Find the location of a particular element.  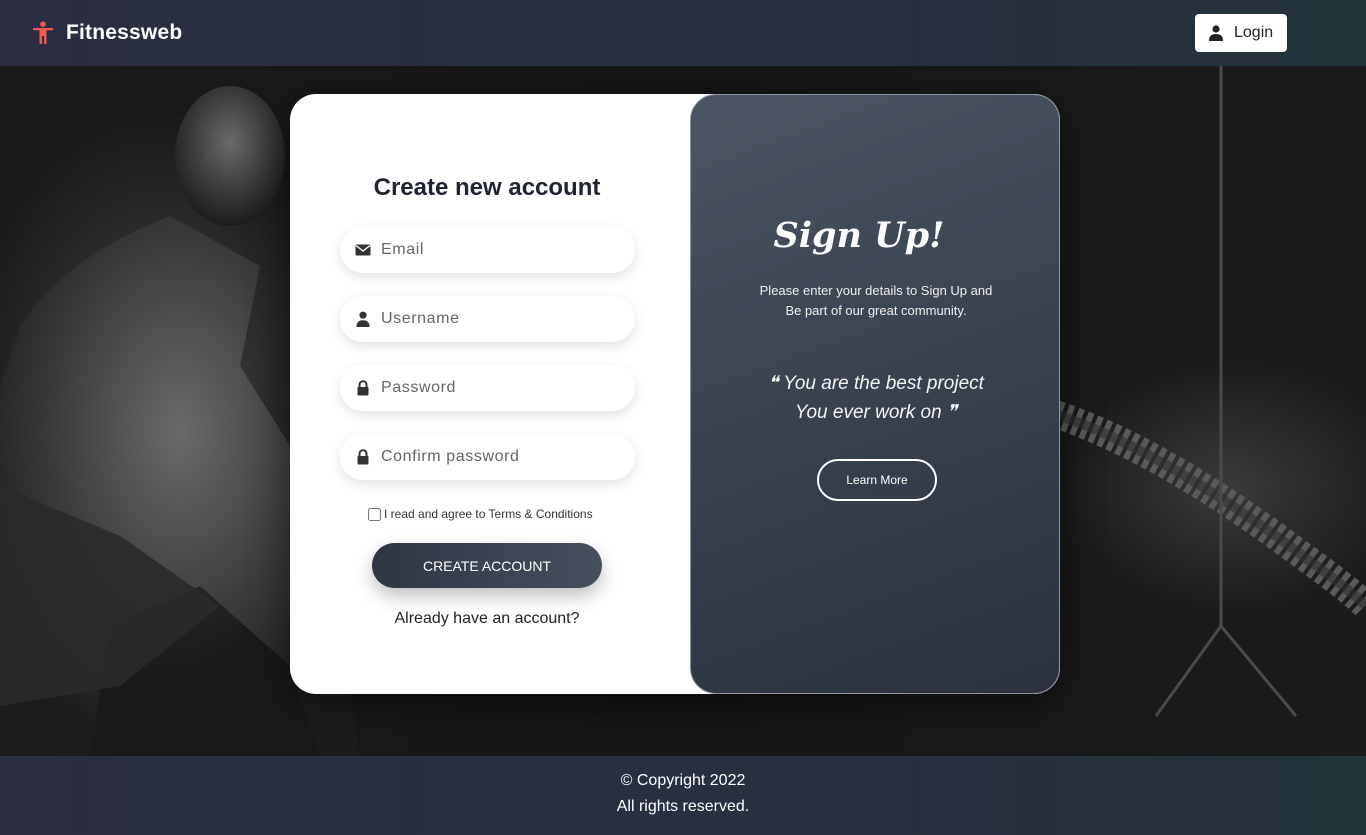

username-field is located at coordinates (487, 319).